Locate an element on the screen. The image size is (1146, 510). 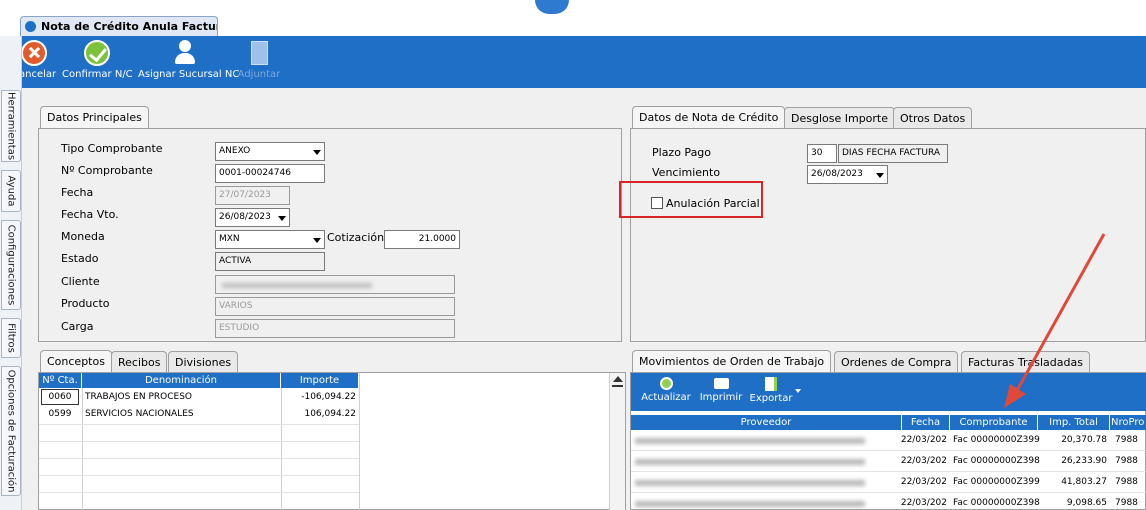
sidebar-item-label: Opciones de Facturación is located at coordinates (11, 431).